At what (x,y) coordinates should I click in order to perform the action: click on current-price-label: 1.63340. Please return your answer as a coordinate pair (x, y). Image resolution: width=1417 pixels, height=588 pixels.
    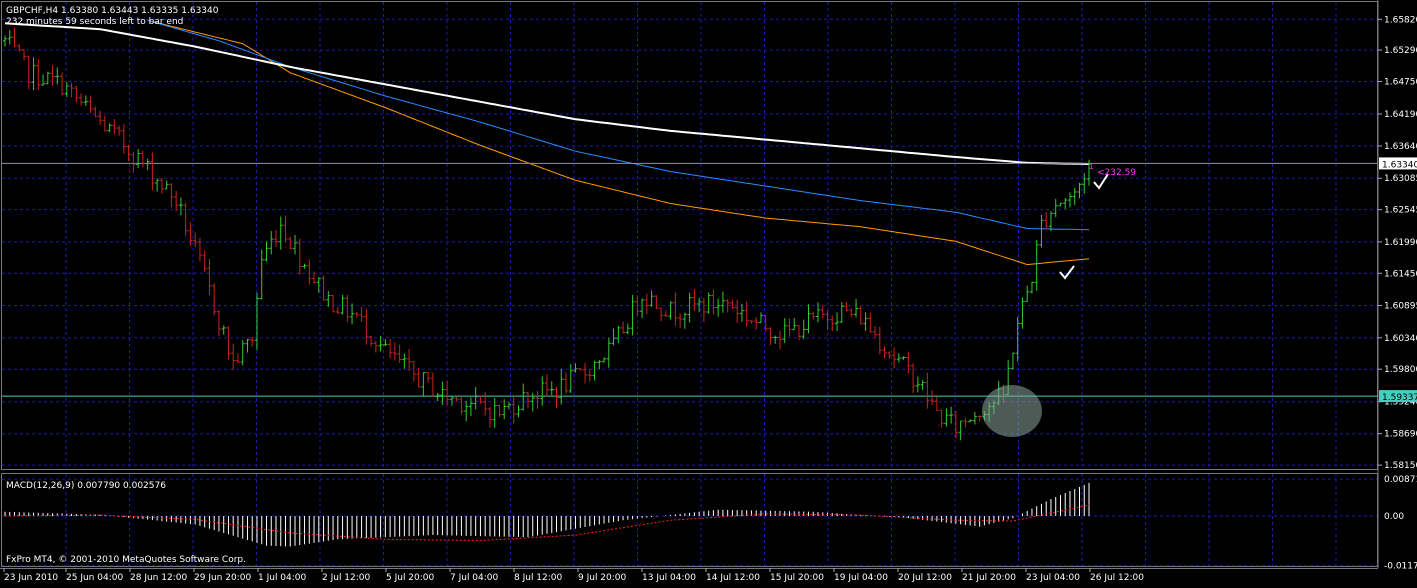
    Looking at the image, I should click on (1399, 165).